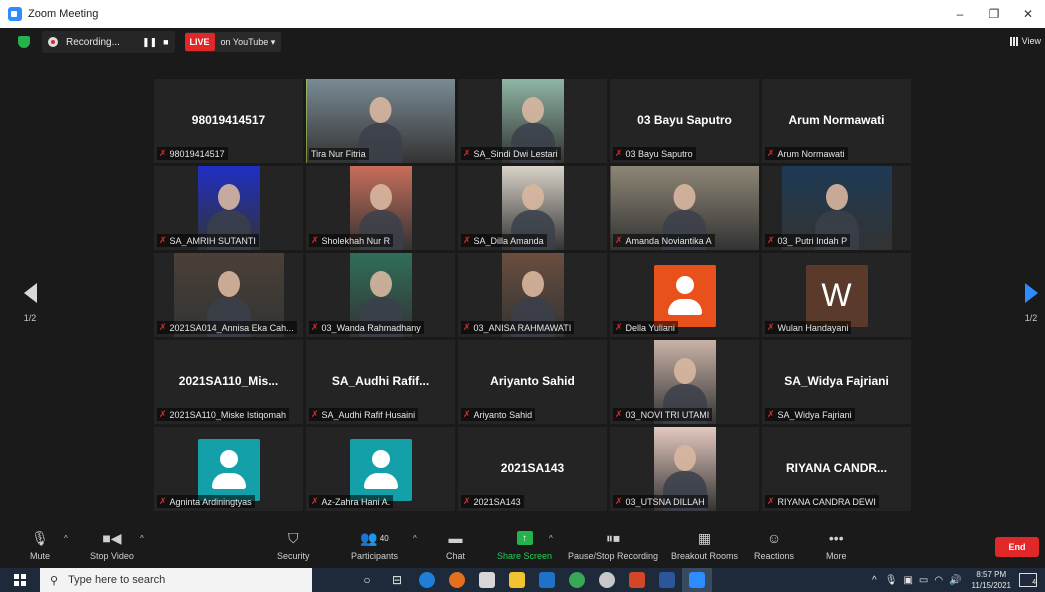 The width and height of the screenshot is (1045, 592). Describe the element at coordinates (20, 580) in the screenshot. I see `start-button` at that location.